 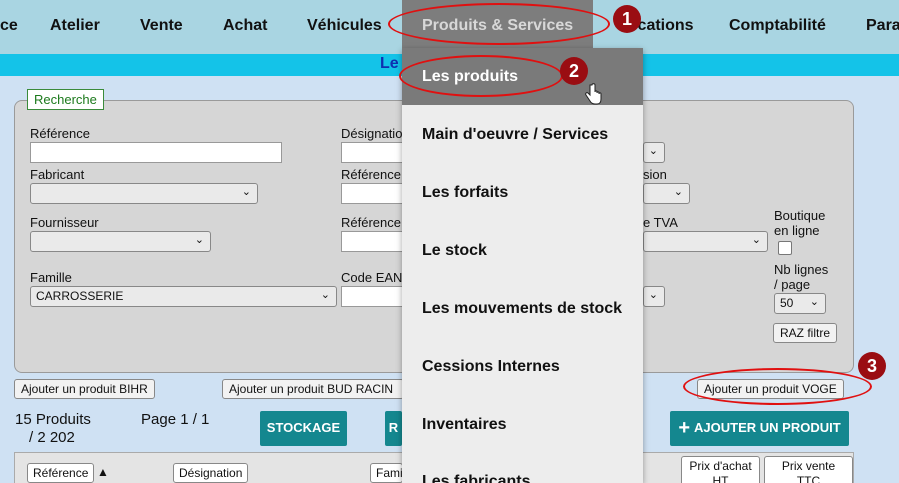 I want to click on reference-fabricant-label: Référence, so click(x=371, y=174).